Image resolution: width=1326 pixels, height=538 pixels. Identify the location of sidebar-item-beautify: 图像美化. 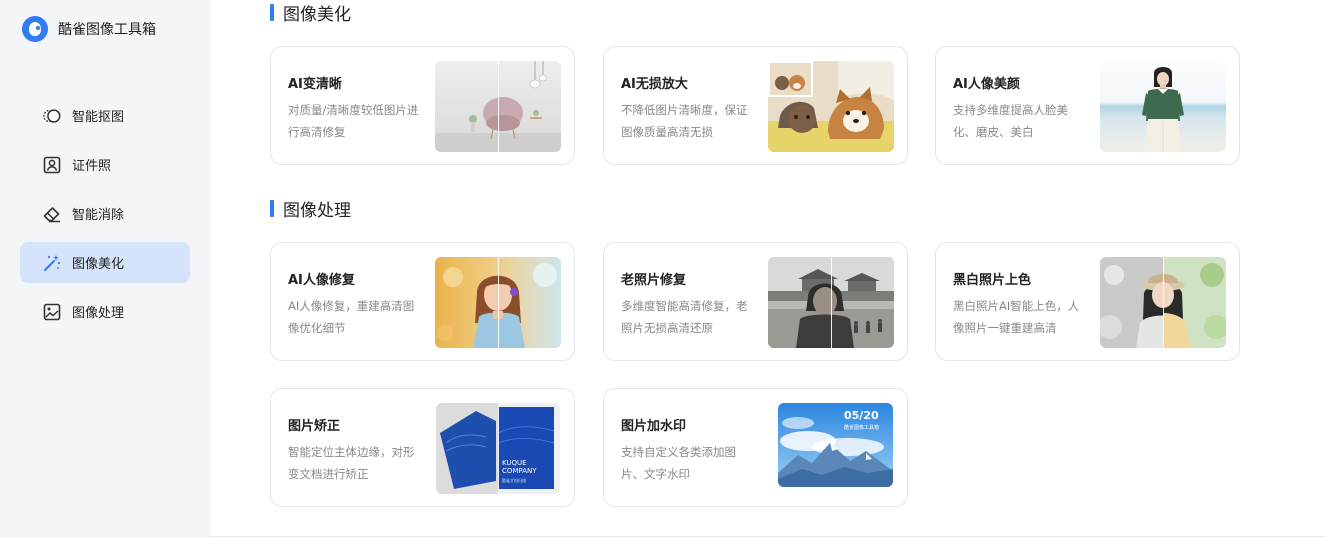
(105, 262).